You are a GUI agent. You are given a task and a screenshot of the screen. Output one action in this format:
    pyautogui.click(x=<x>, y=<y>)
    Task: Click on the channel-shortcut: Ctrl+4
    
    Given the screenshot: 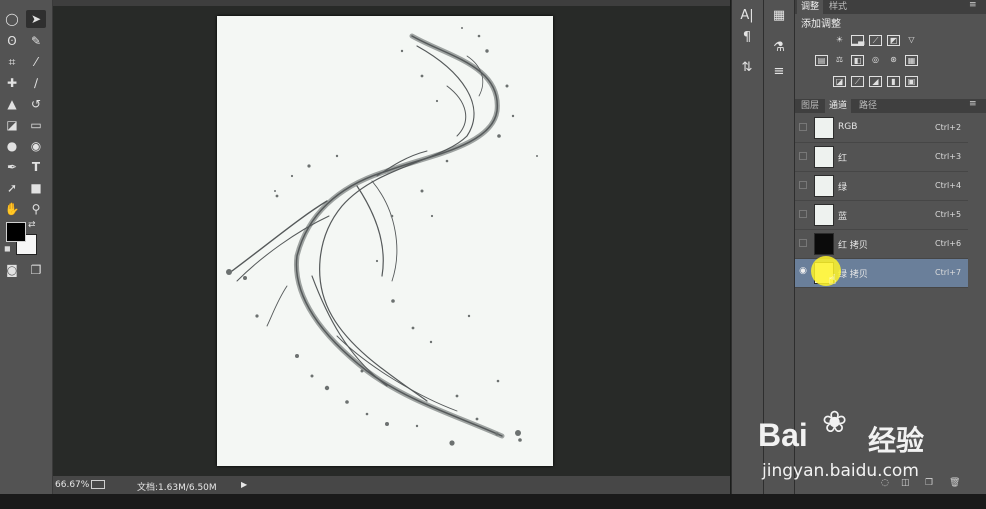 What is the action you would take?
    pyautogui.click(x=948, y=185)
    